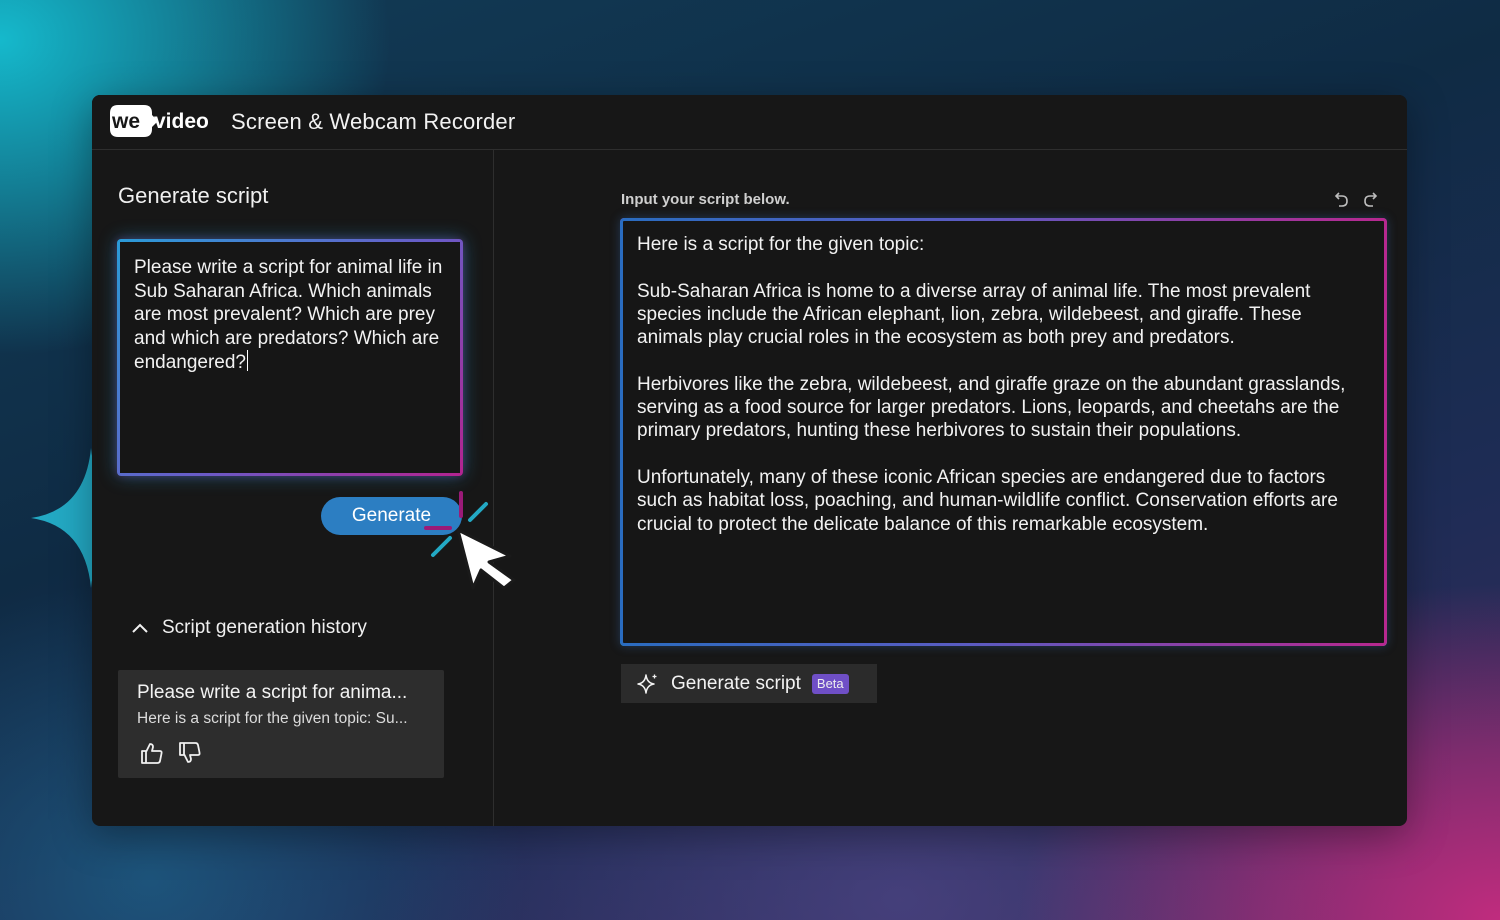  Describe the element at coordinates (152, 753) in the screenshot. I see `thumbs-up-icon` at that location.